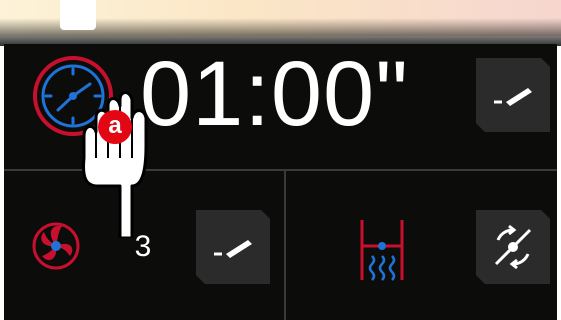 The height and width of the screenshot is (320, 561). I want to click on top-tab, so click(78, 15).